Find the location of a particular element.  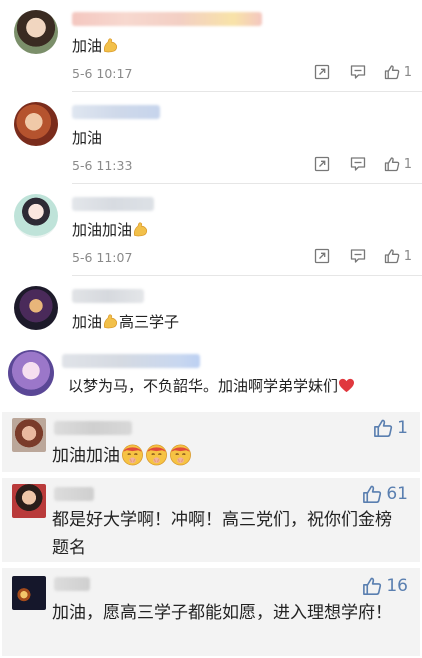

like-button: 16 is located at coordinates (385, 586).